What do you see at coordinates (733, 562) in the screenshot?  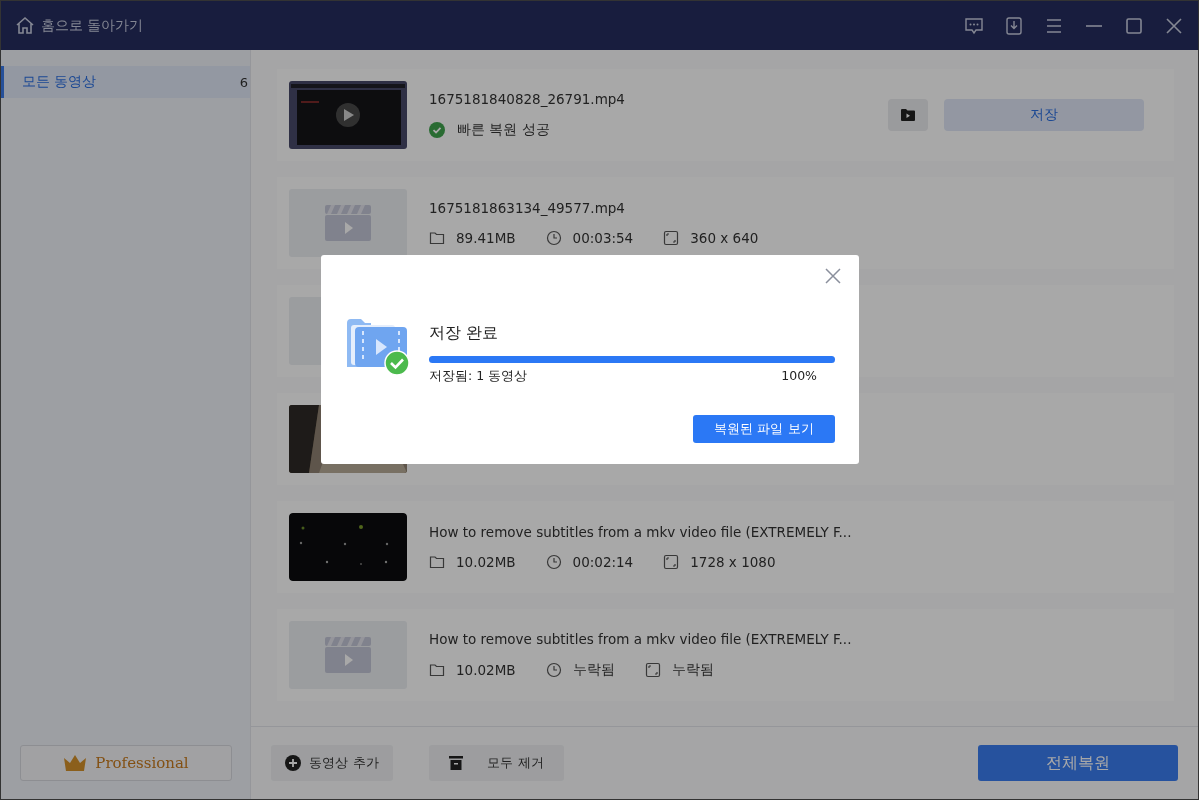 I see `meta-value: 1728 x 1080` at bounding box center [733, 562].